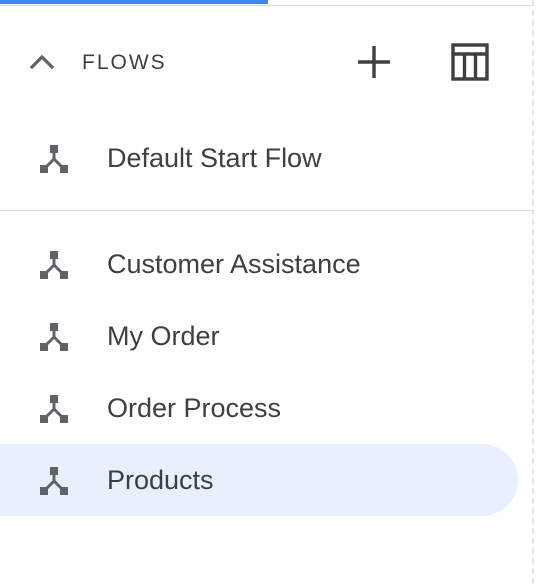 The image size is (540, 584). Describe the element at coordinates (194, 408) in the screenshot. I see `flow-label: Order Process` at that location.